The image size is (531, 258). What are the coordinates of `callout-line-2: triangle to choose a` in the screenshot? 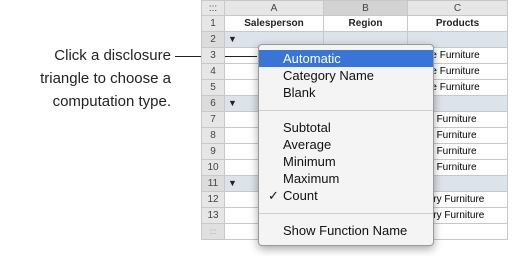 It's located at (105, 78).